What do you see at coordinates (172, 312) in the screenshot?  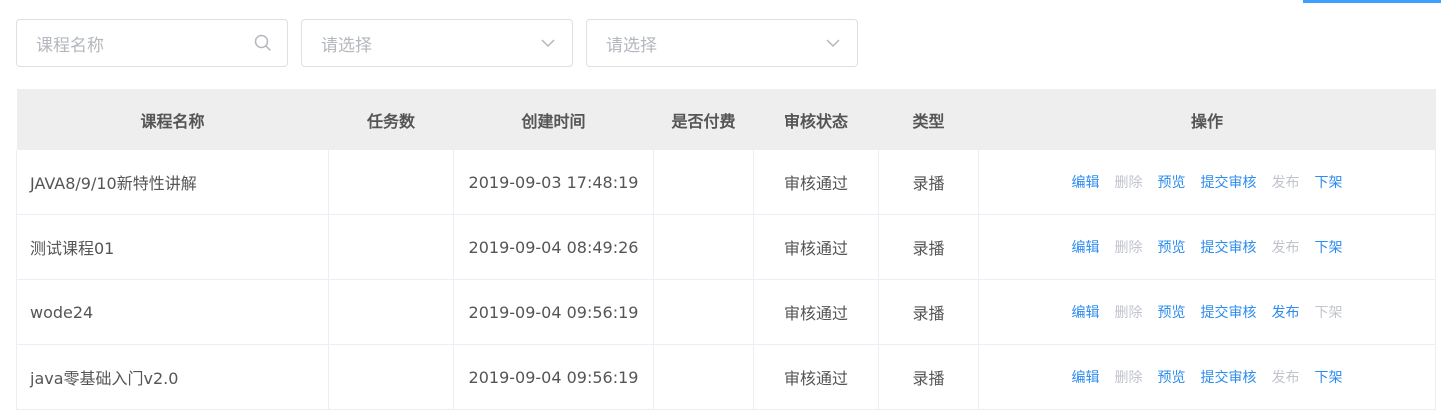 I see `course-name-cell: wode24` at bounding box center [172, 312].